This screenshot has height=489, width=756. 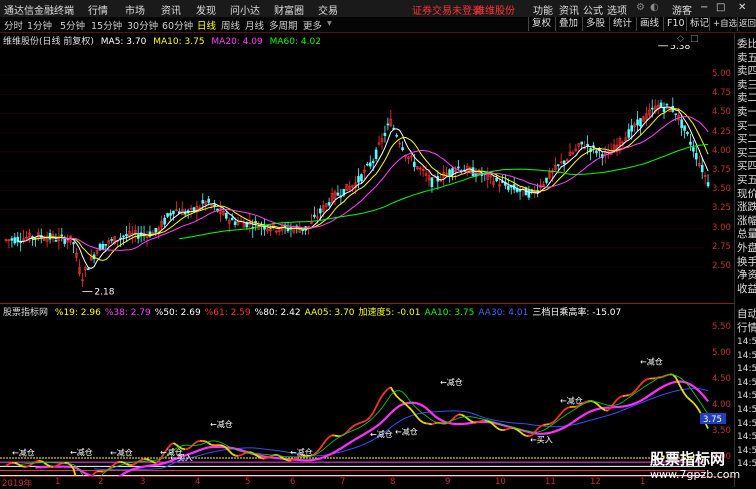 I want to click on tool-zixuan: +自选, so click(x=724, y=24).